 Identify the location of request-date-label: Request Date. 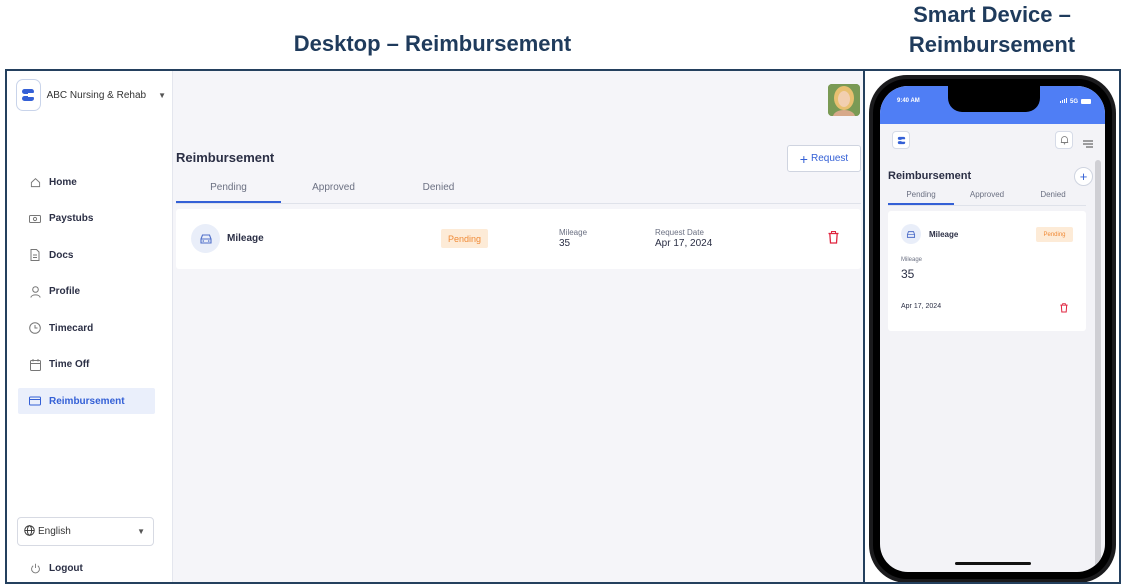
(679, 232).